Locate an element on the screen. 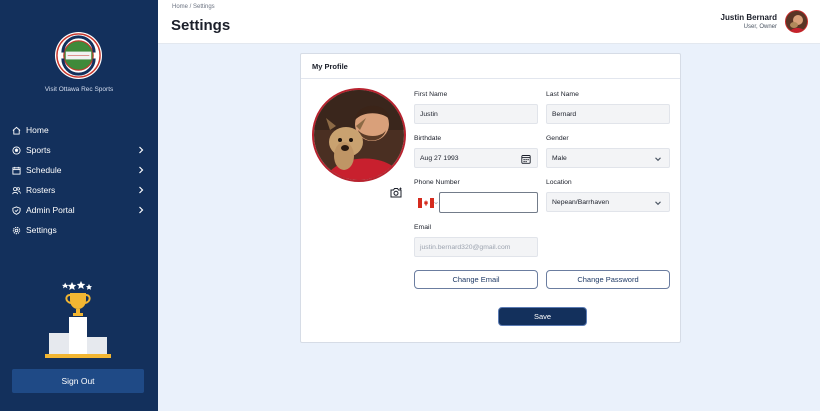  location-select: Nepean/Barrhaven is located at coordinates (608, 202).